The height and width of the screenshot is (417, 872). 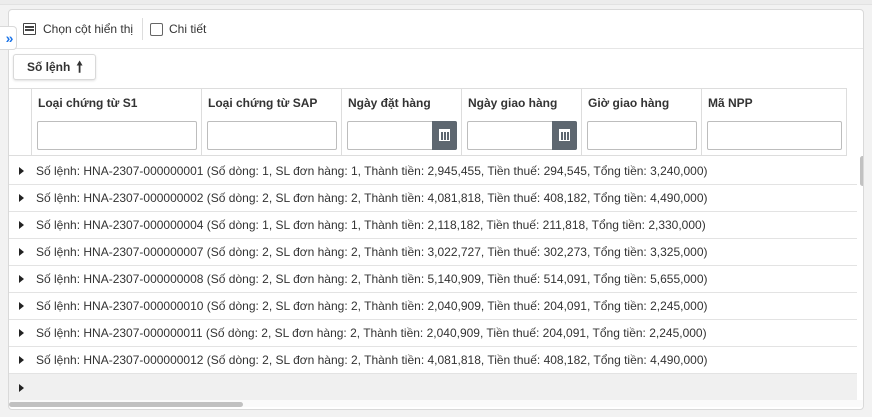 I want to click on calendar-button-ngay-giao-hang, so click(x=564, y=135).